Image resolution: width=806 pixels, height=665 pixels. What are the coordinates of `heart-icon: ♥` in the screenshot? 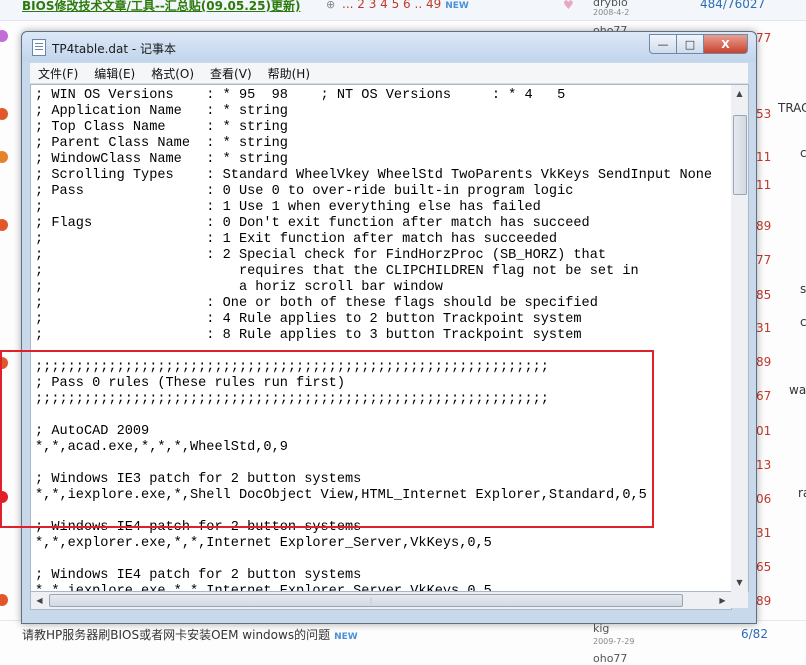 It's located at (568, 6).